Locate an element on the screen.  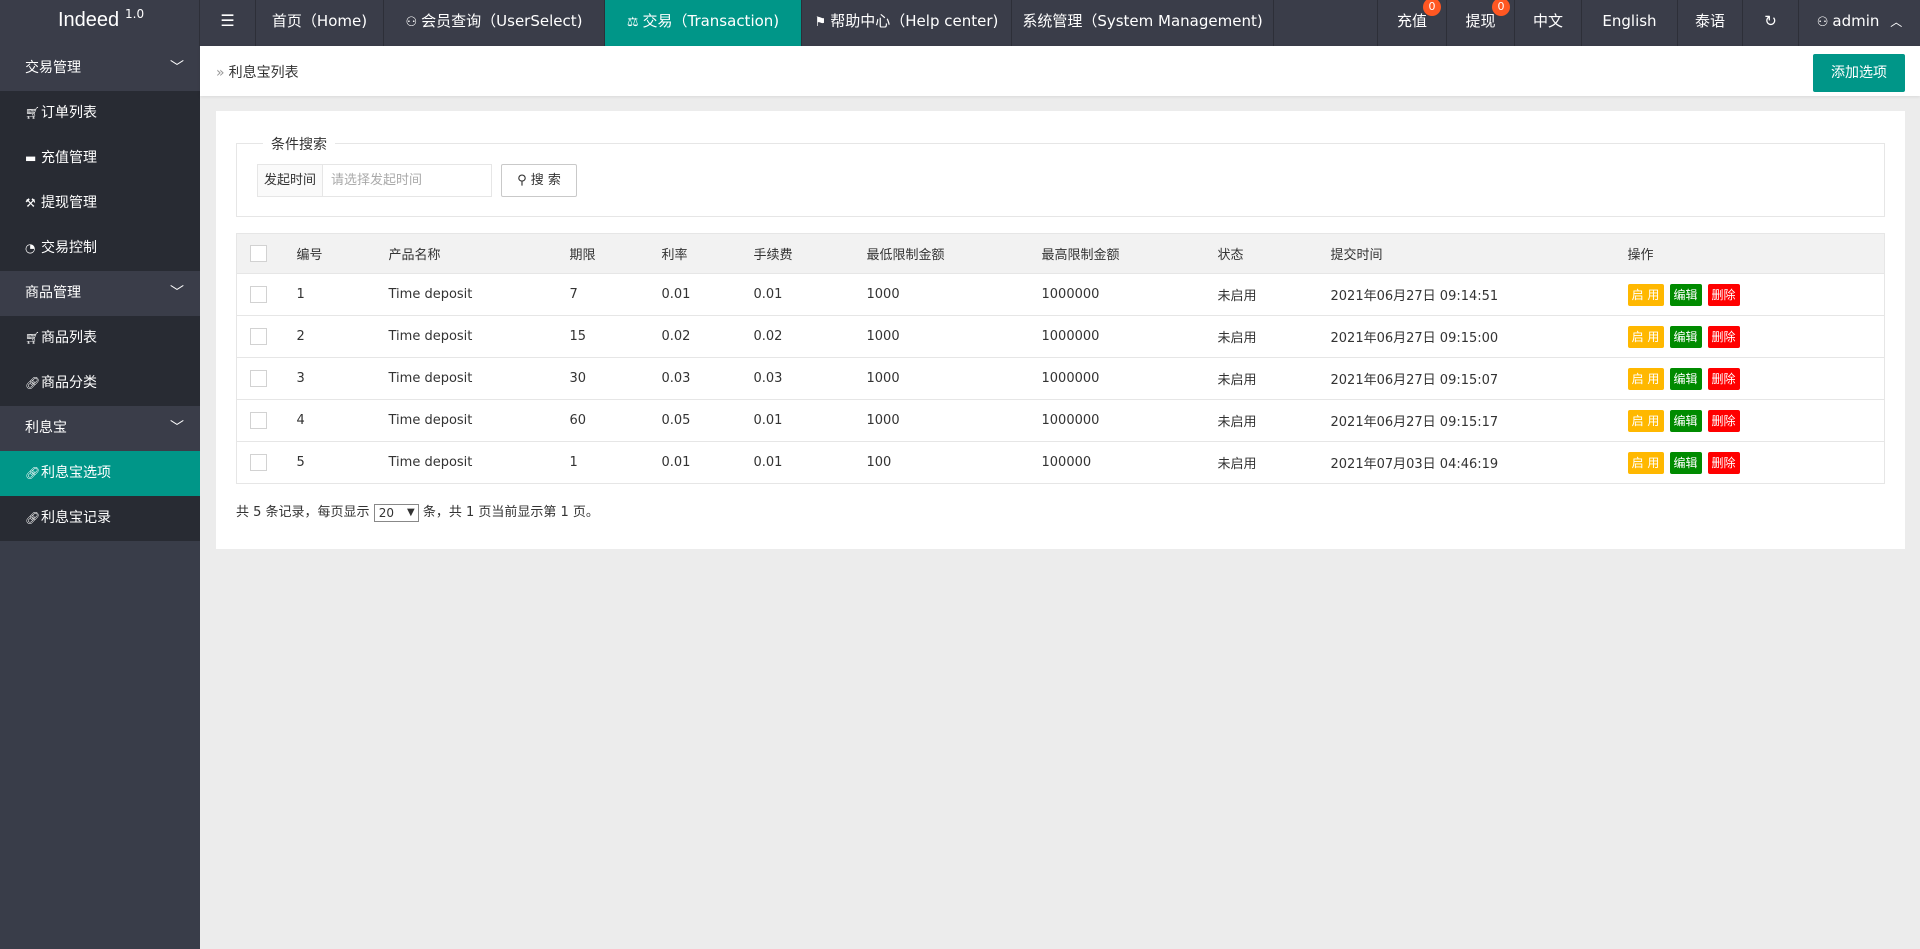
cell-term: 60 is located at coordinates (605, 420).